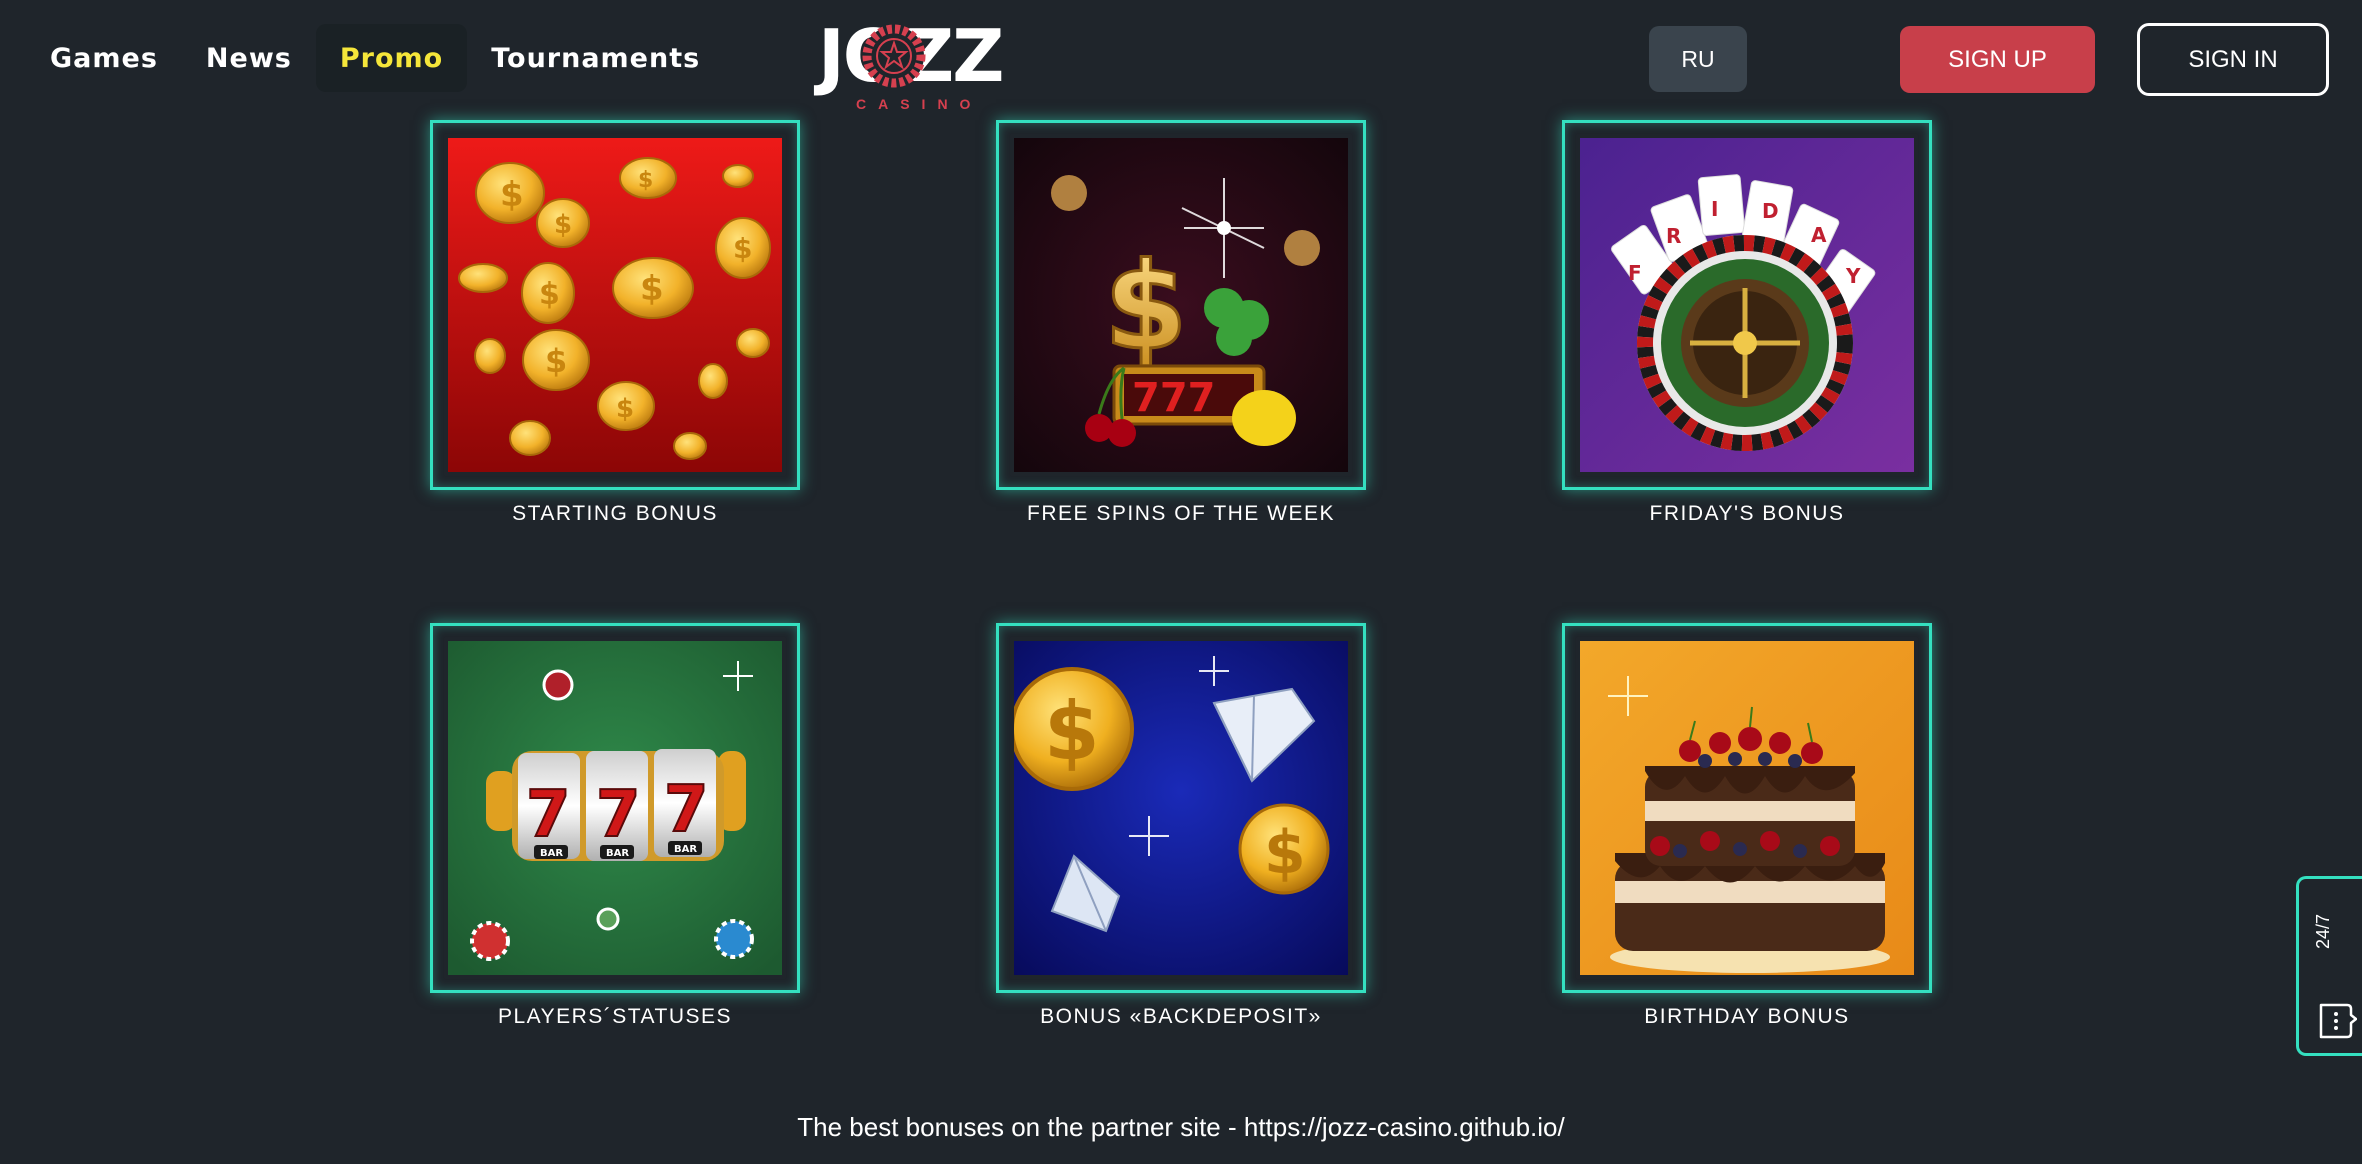  What do you see at coordinates (391, 58) in the screenshot?
I see `nav-promo: Promo` at bounding box center [391, 58].